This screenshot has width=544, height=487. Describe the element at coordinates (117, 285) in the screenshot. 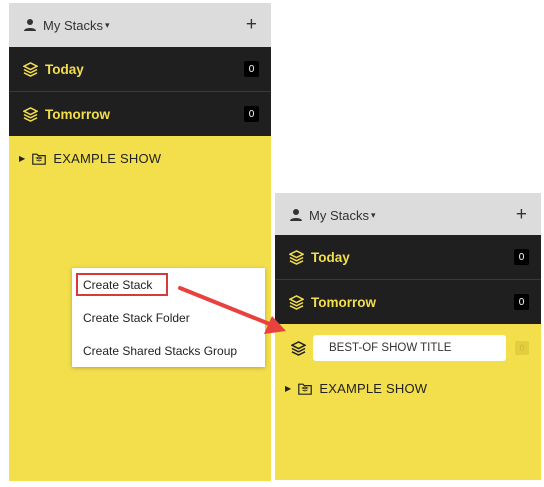

I see `menu-item-create-stack: Create Stack` at that location.